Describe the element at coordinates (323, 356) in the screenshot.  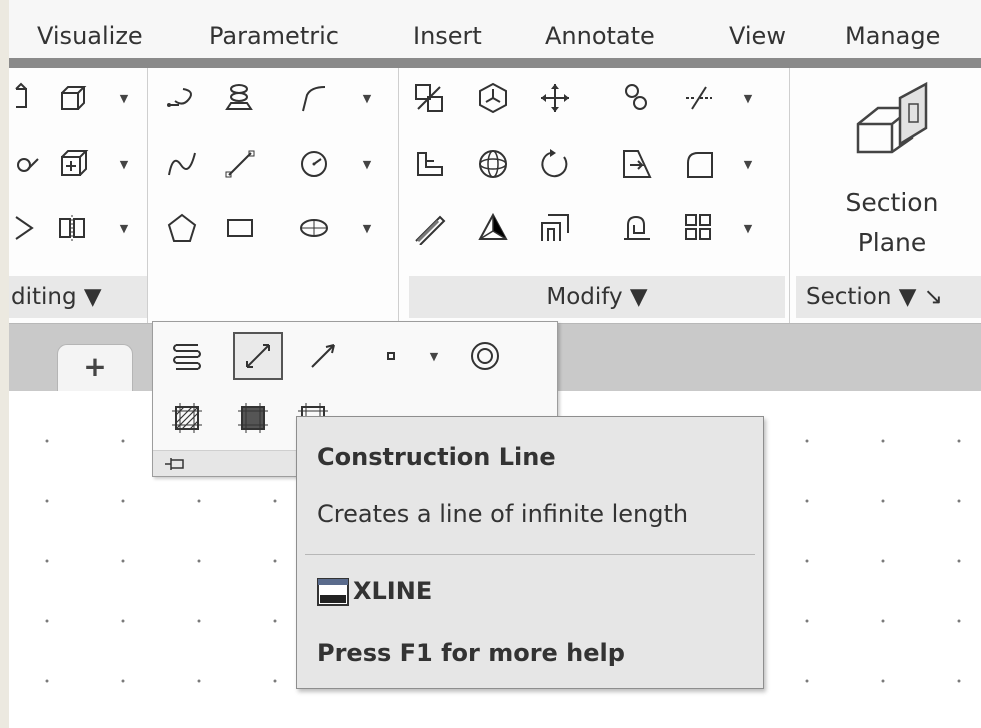
I see `ray-icon` at that location.